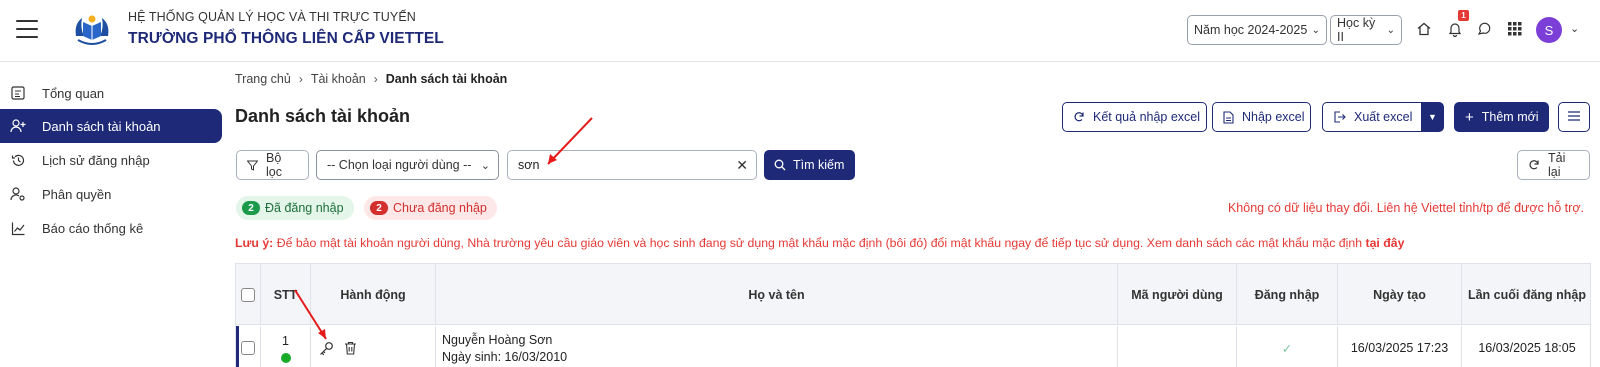  What do you see at coordinates (1469, 117) in the screenshot?
I see `plus-icon: +` at bounding box center [1469, 117].